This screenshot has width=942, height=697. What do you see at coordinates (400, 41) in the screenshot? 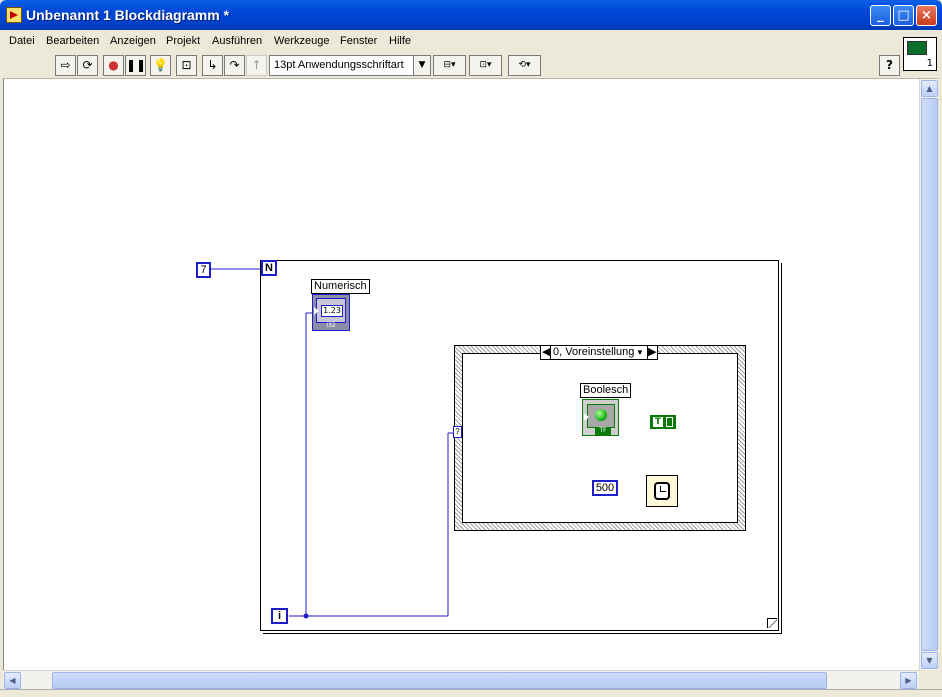
I see `menu-hilfe: Hilfe` at bounding box center [400, 41].